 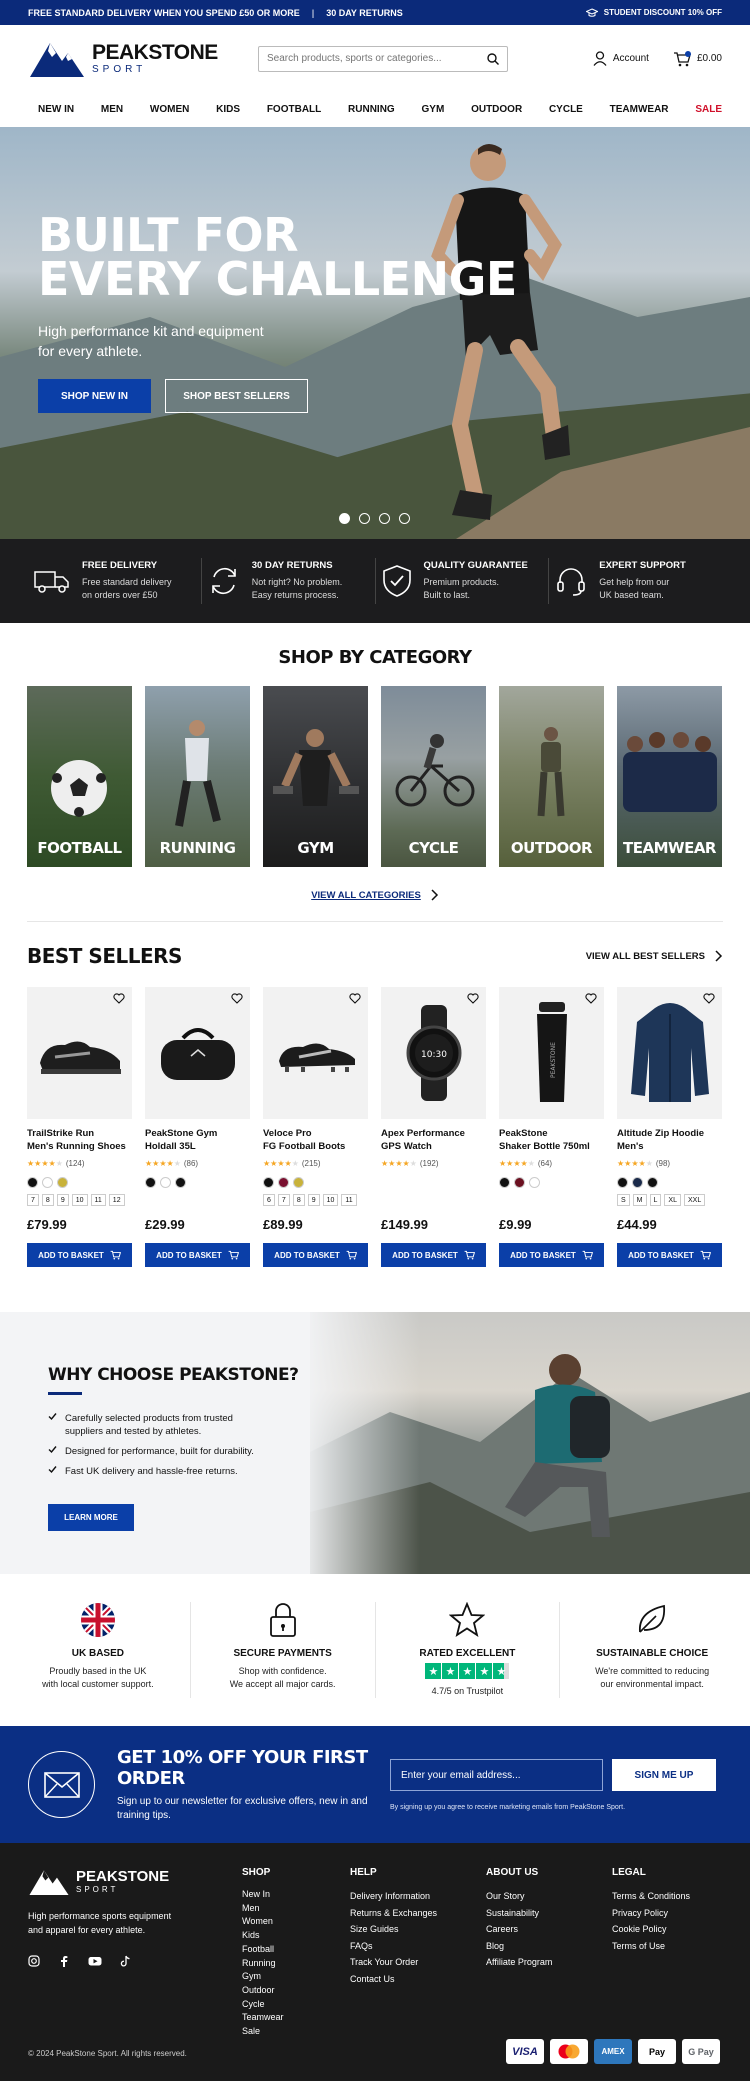 What do you see at coordinates (651, 1896) in the screenshot?
I see `footer-link: Terms & Conditions` at bounding box center [651, 1896].